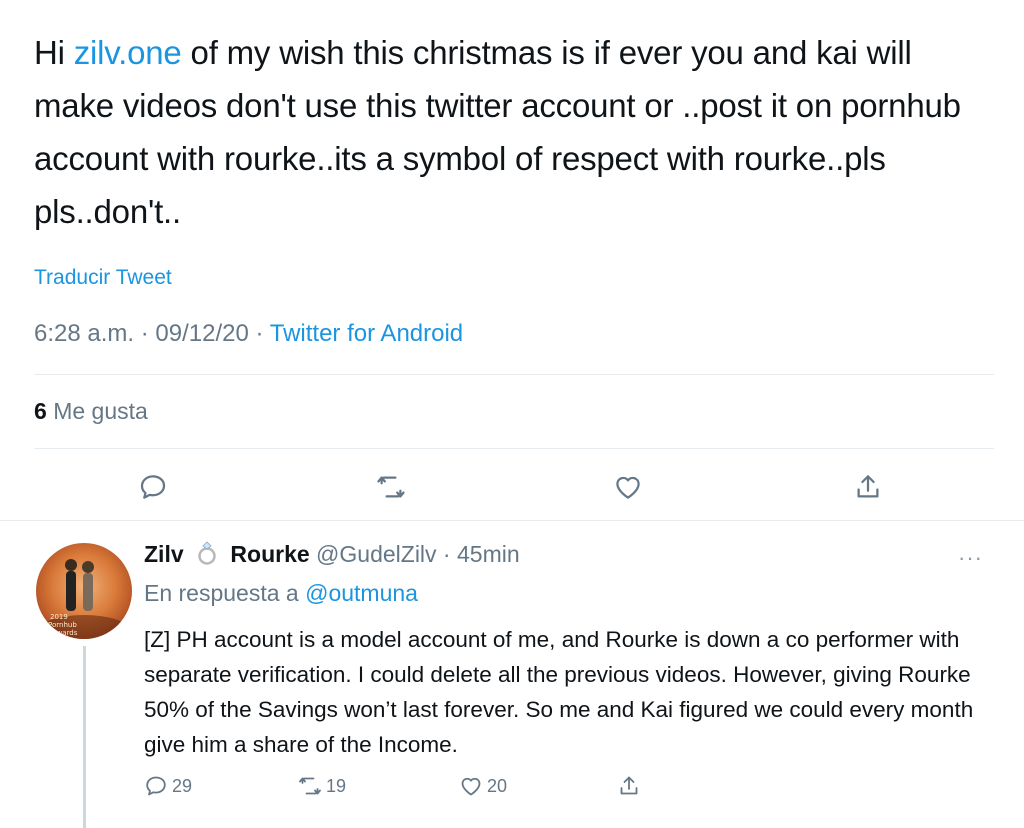  I want to click on likes-label: Me gusta, so click(100, 411).